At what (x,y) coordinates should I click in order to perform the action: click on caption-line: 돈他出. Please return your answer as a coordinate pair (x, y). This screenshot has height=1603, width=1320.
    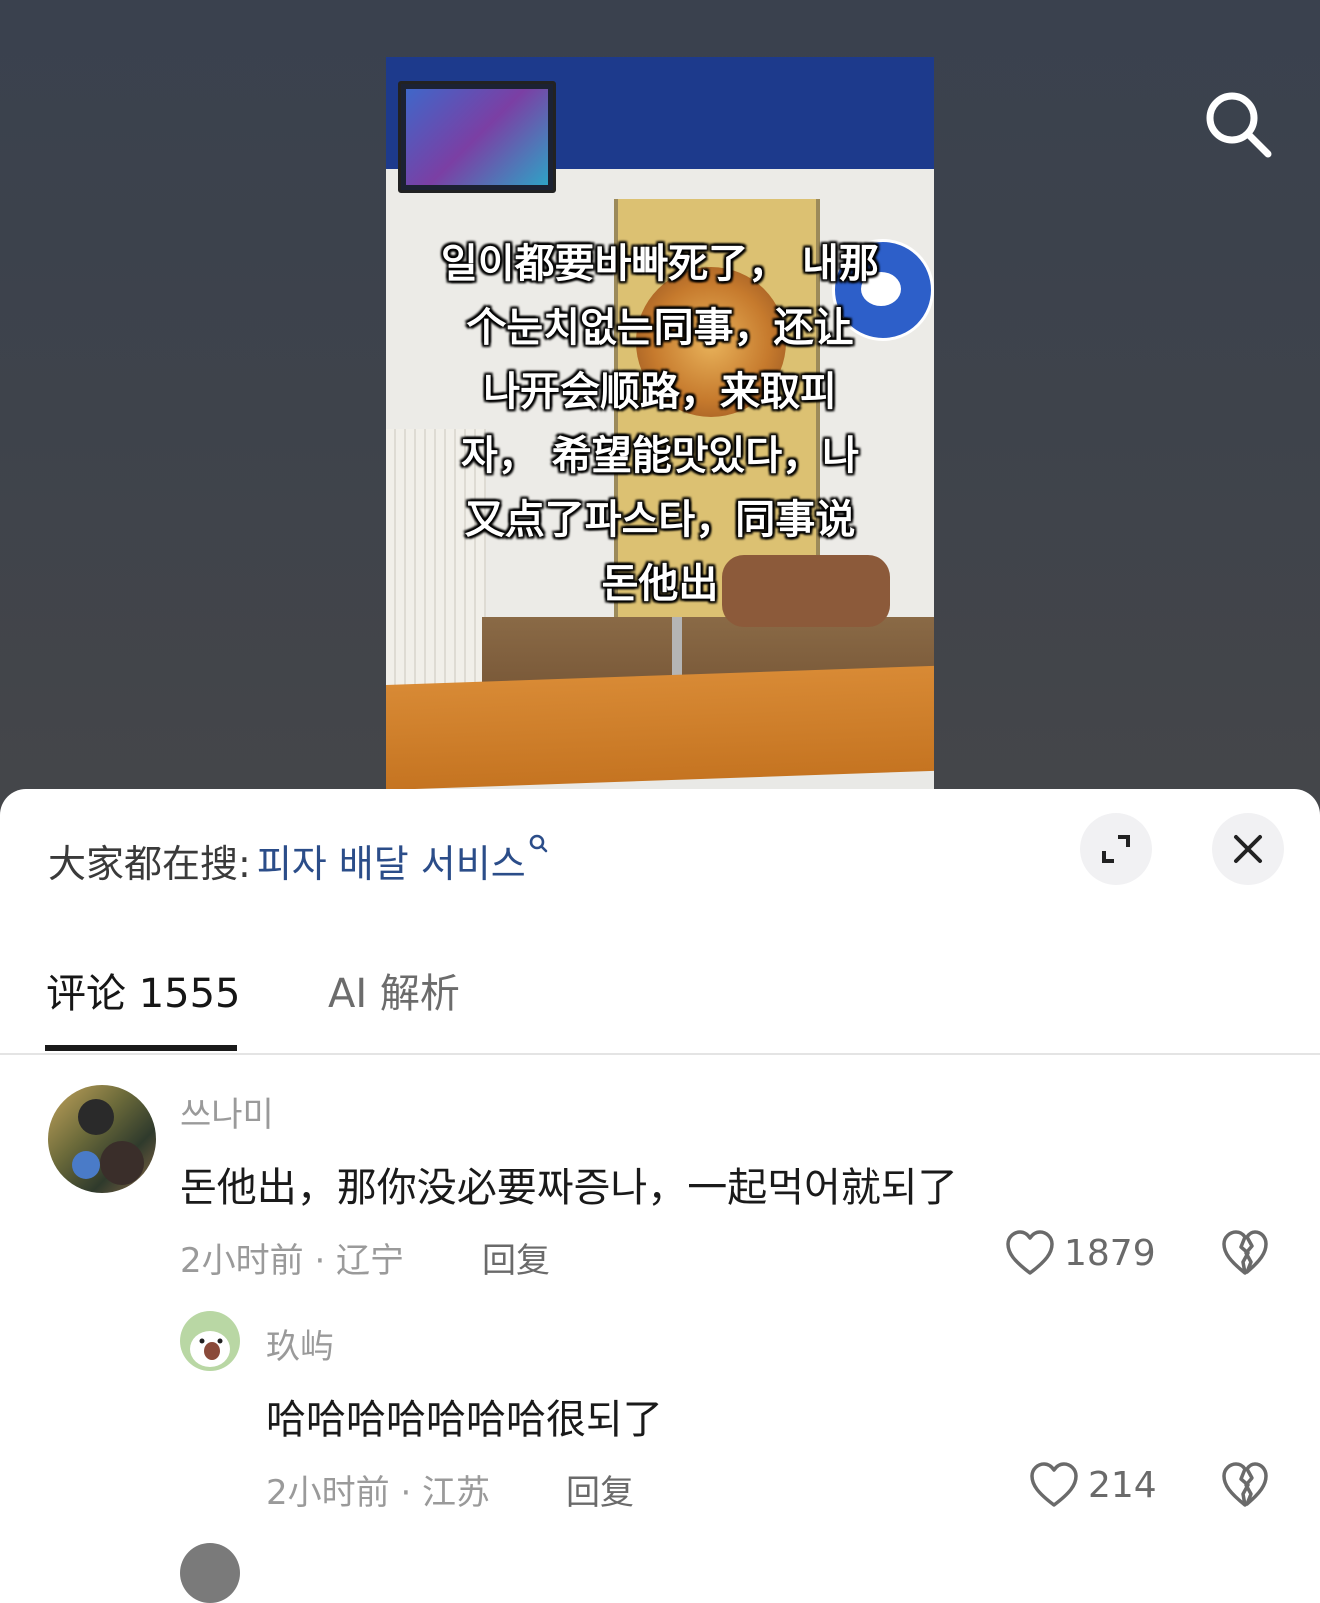
    Looking at the image, I should click on (660, 584).